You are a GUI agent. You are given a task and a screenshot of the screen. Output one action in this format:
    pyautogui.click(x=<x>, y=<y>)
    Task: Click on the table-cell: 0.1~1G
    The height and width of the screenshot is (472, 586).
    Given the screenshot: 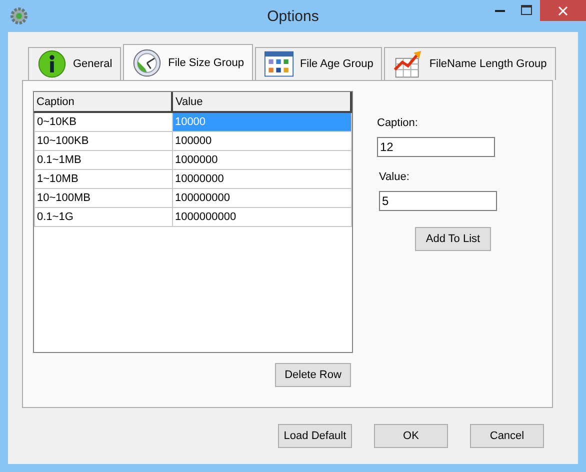 What is the action you would take?
    pyautogui.click(x=103, y=217)
    